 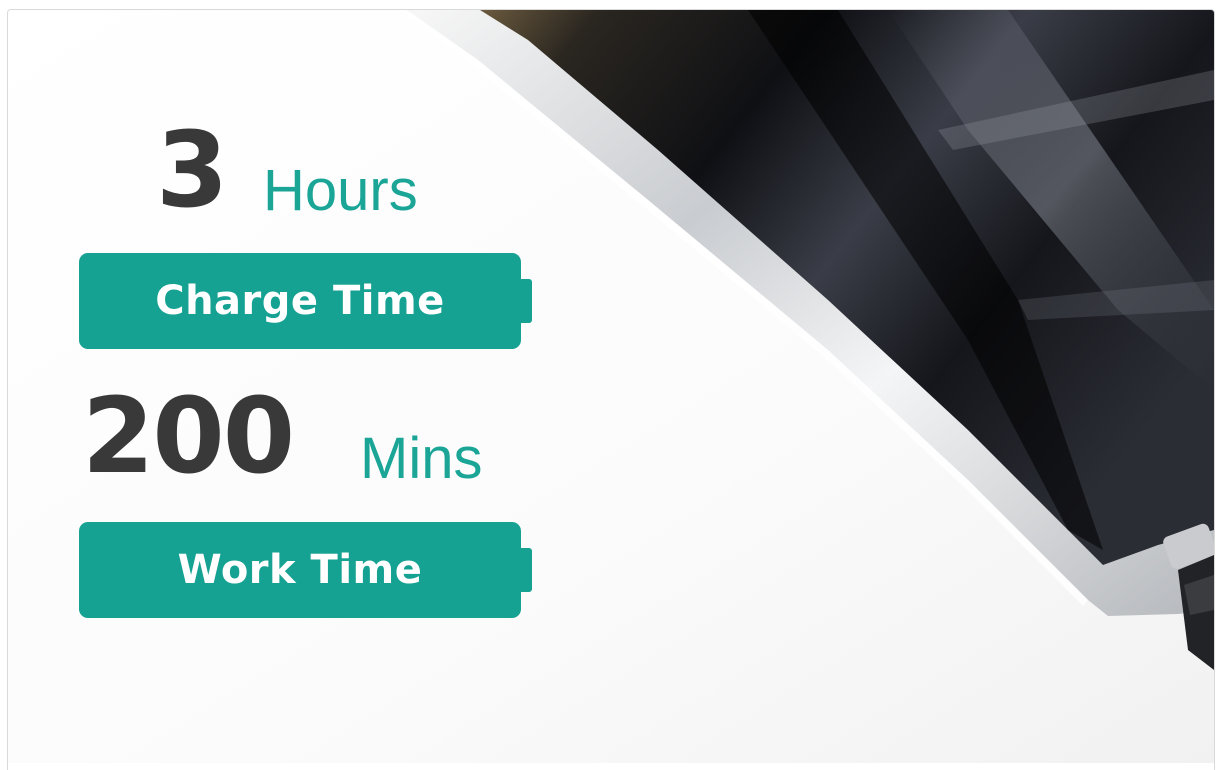 What do you see at coordinates (421, 458) in the screenshot?
I see `work-mins-unit: Mins` at bounding box center [421, 458].